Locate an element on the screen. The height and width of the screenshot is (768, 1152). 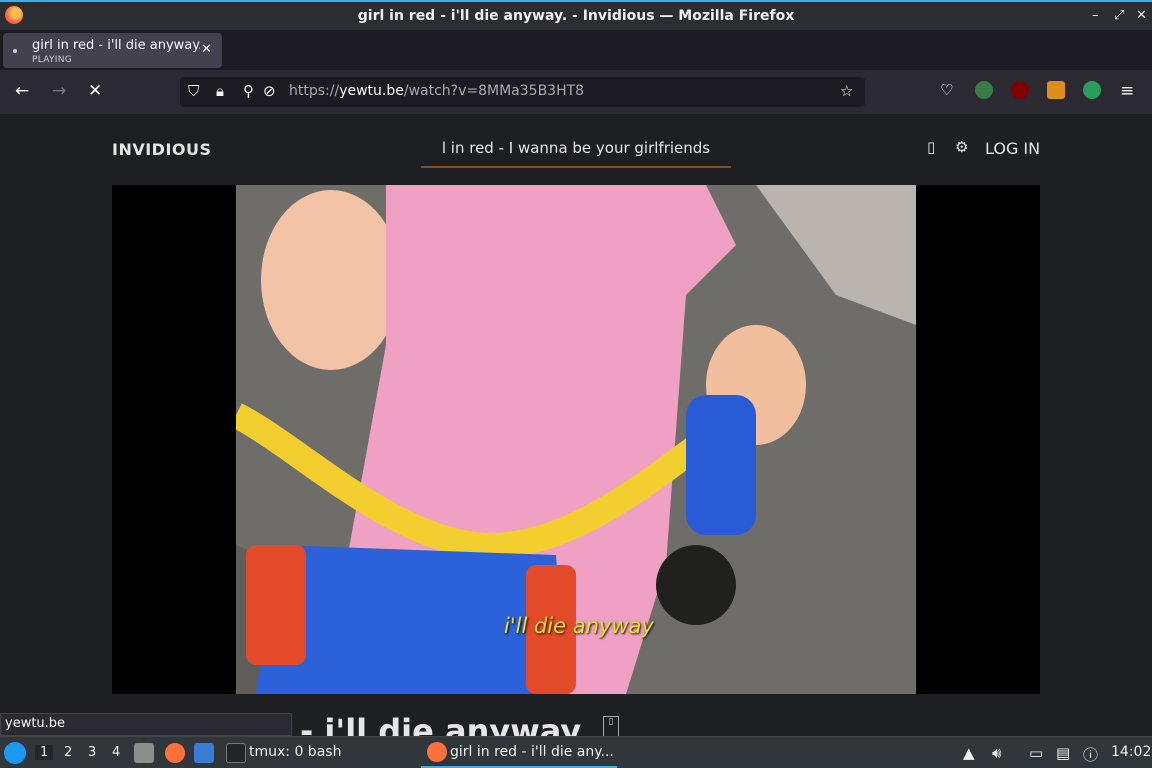
tray-arrow-icon: ▲ is located at coordinates (969, 753).